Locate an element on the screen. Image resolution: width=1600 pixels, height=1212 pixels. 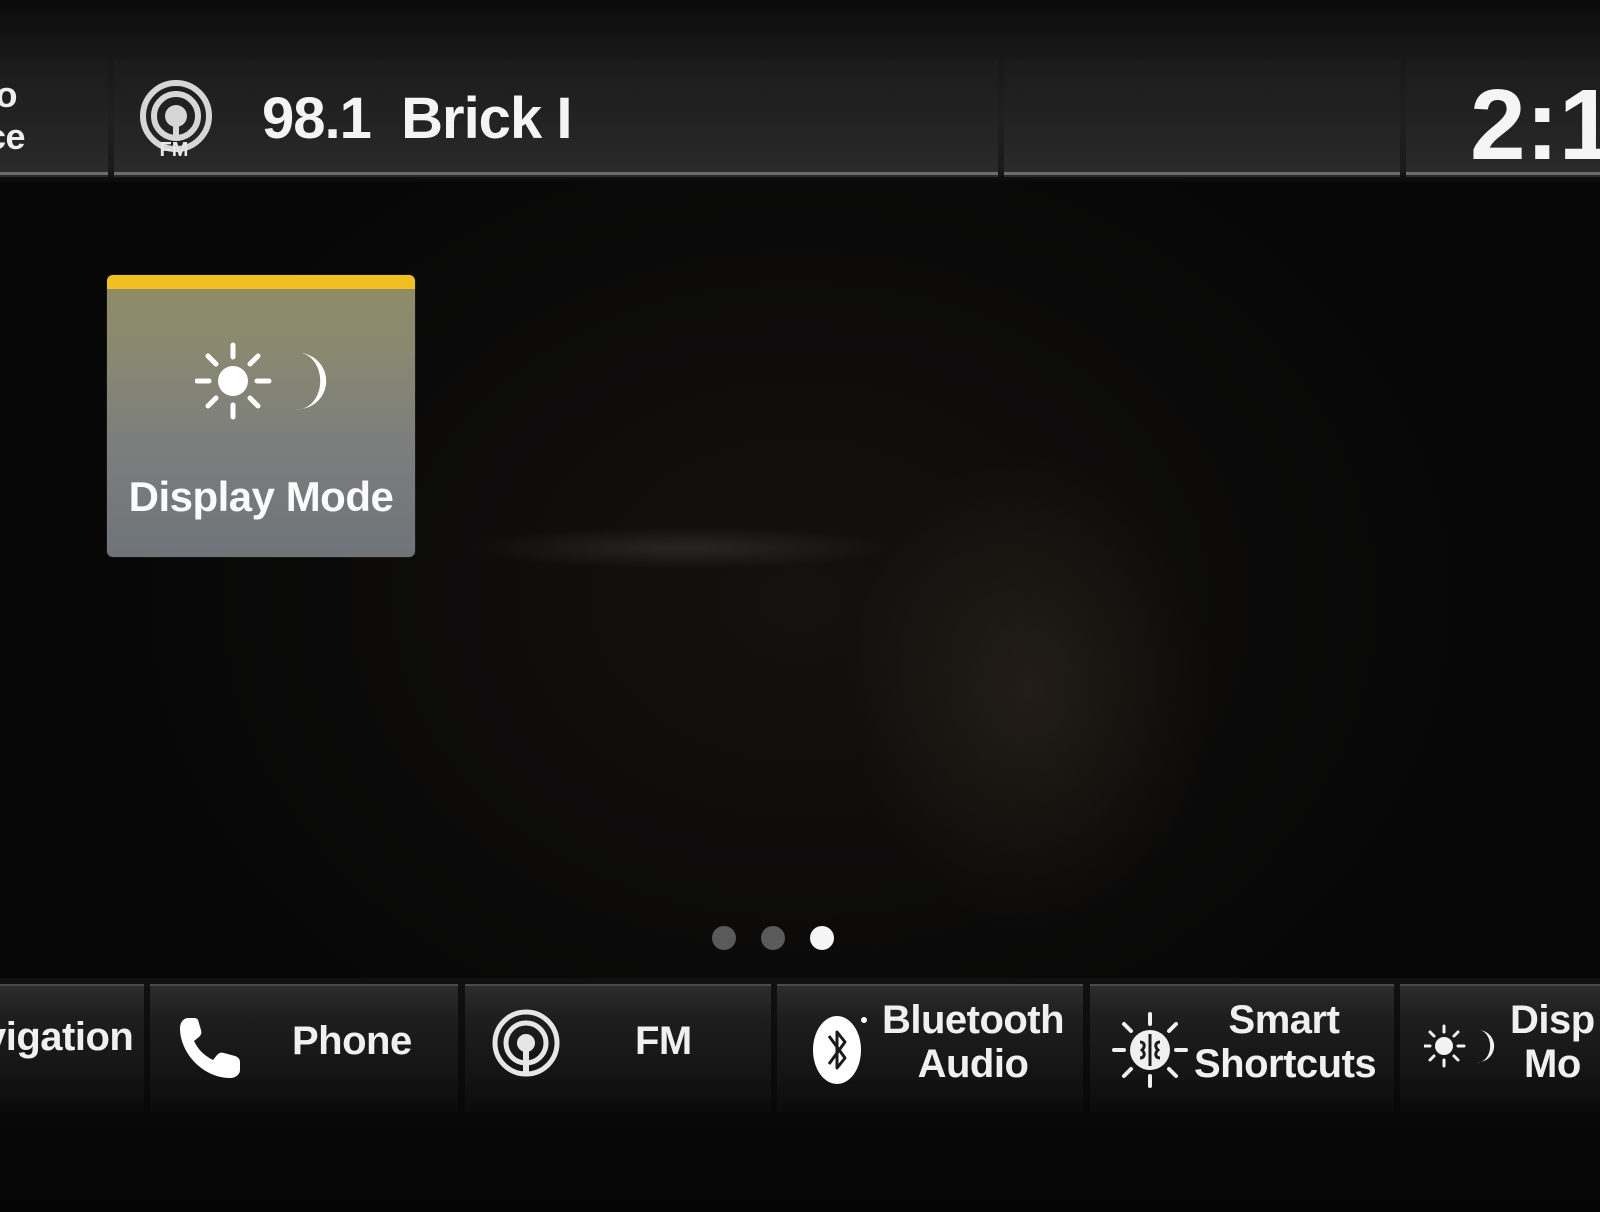
dock-fm-label: FM is located at coordinates (663, 1041).